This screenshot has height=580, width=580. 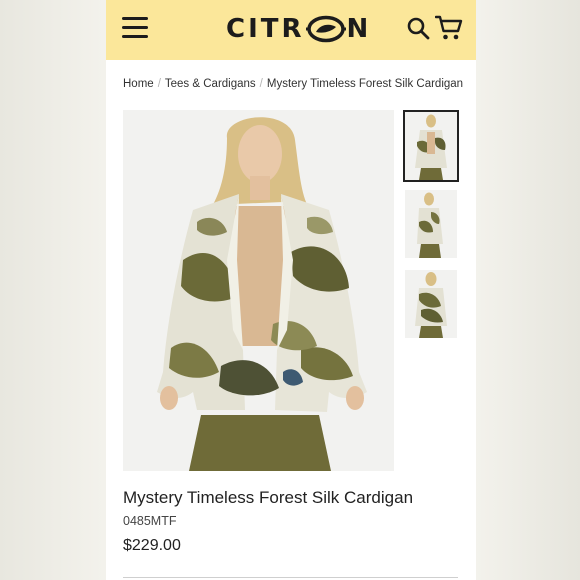 I want to click on brand-text-start: CITR, so click(x=265, y=29).